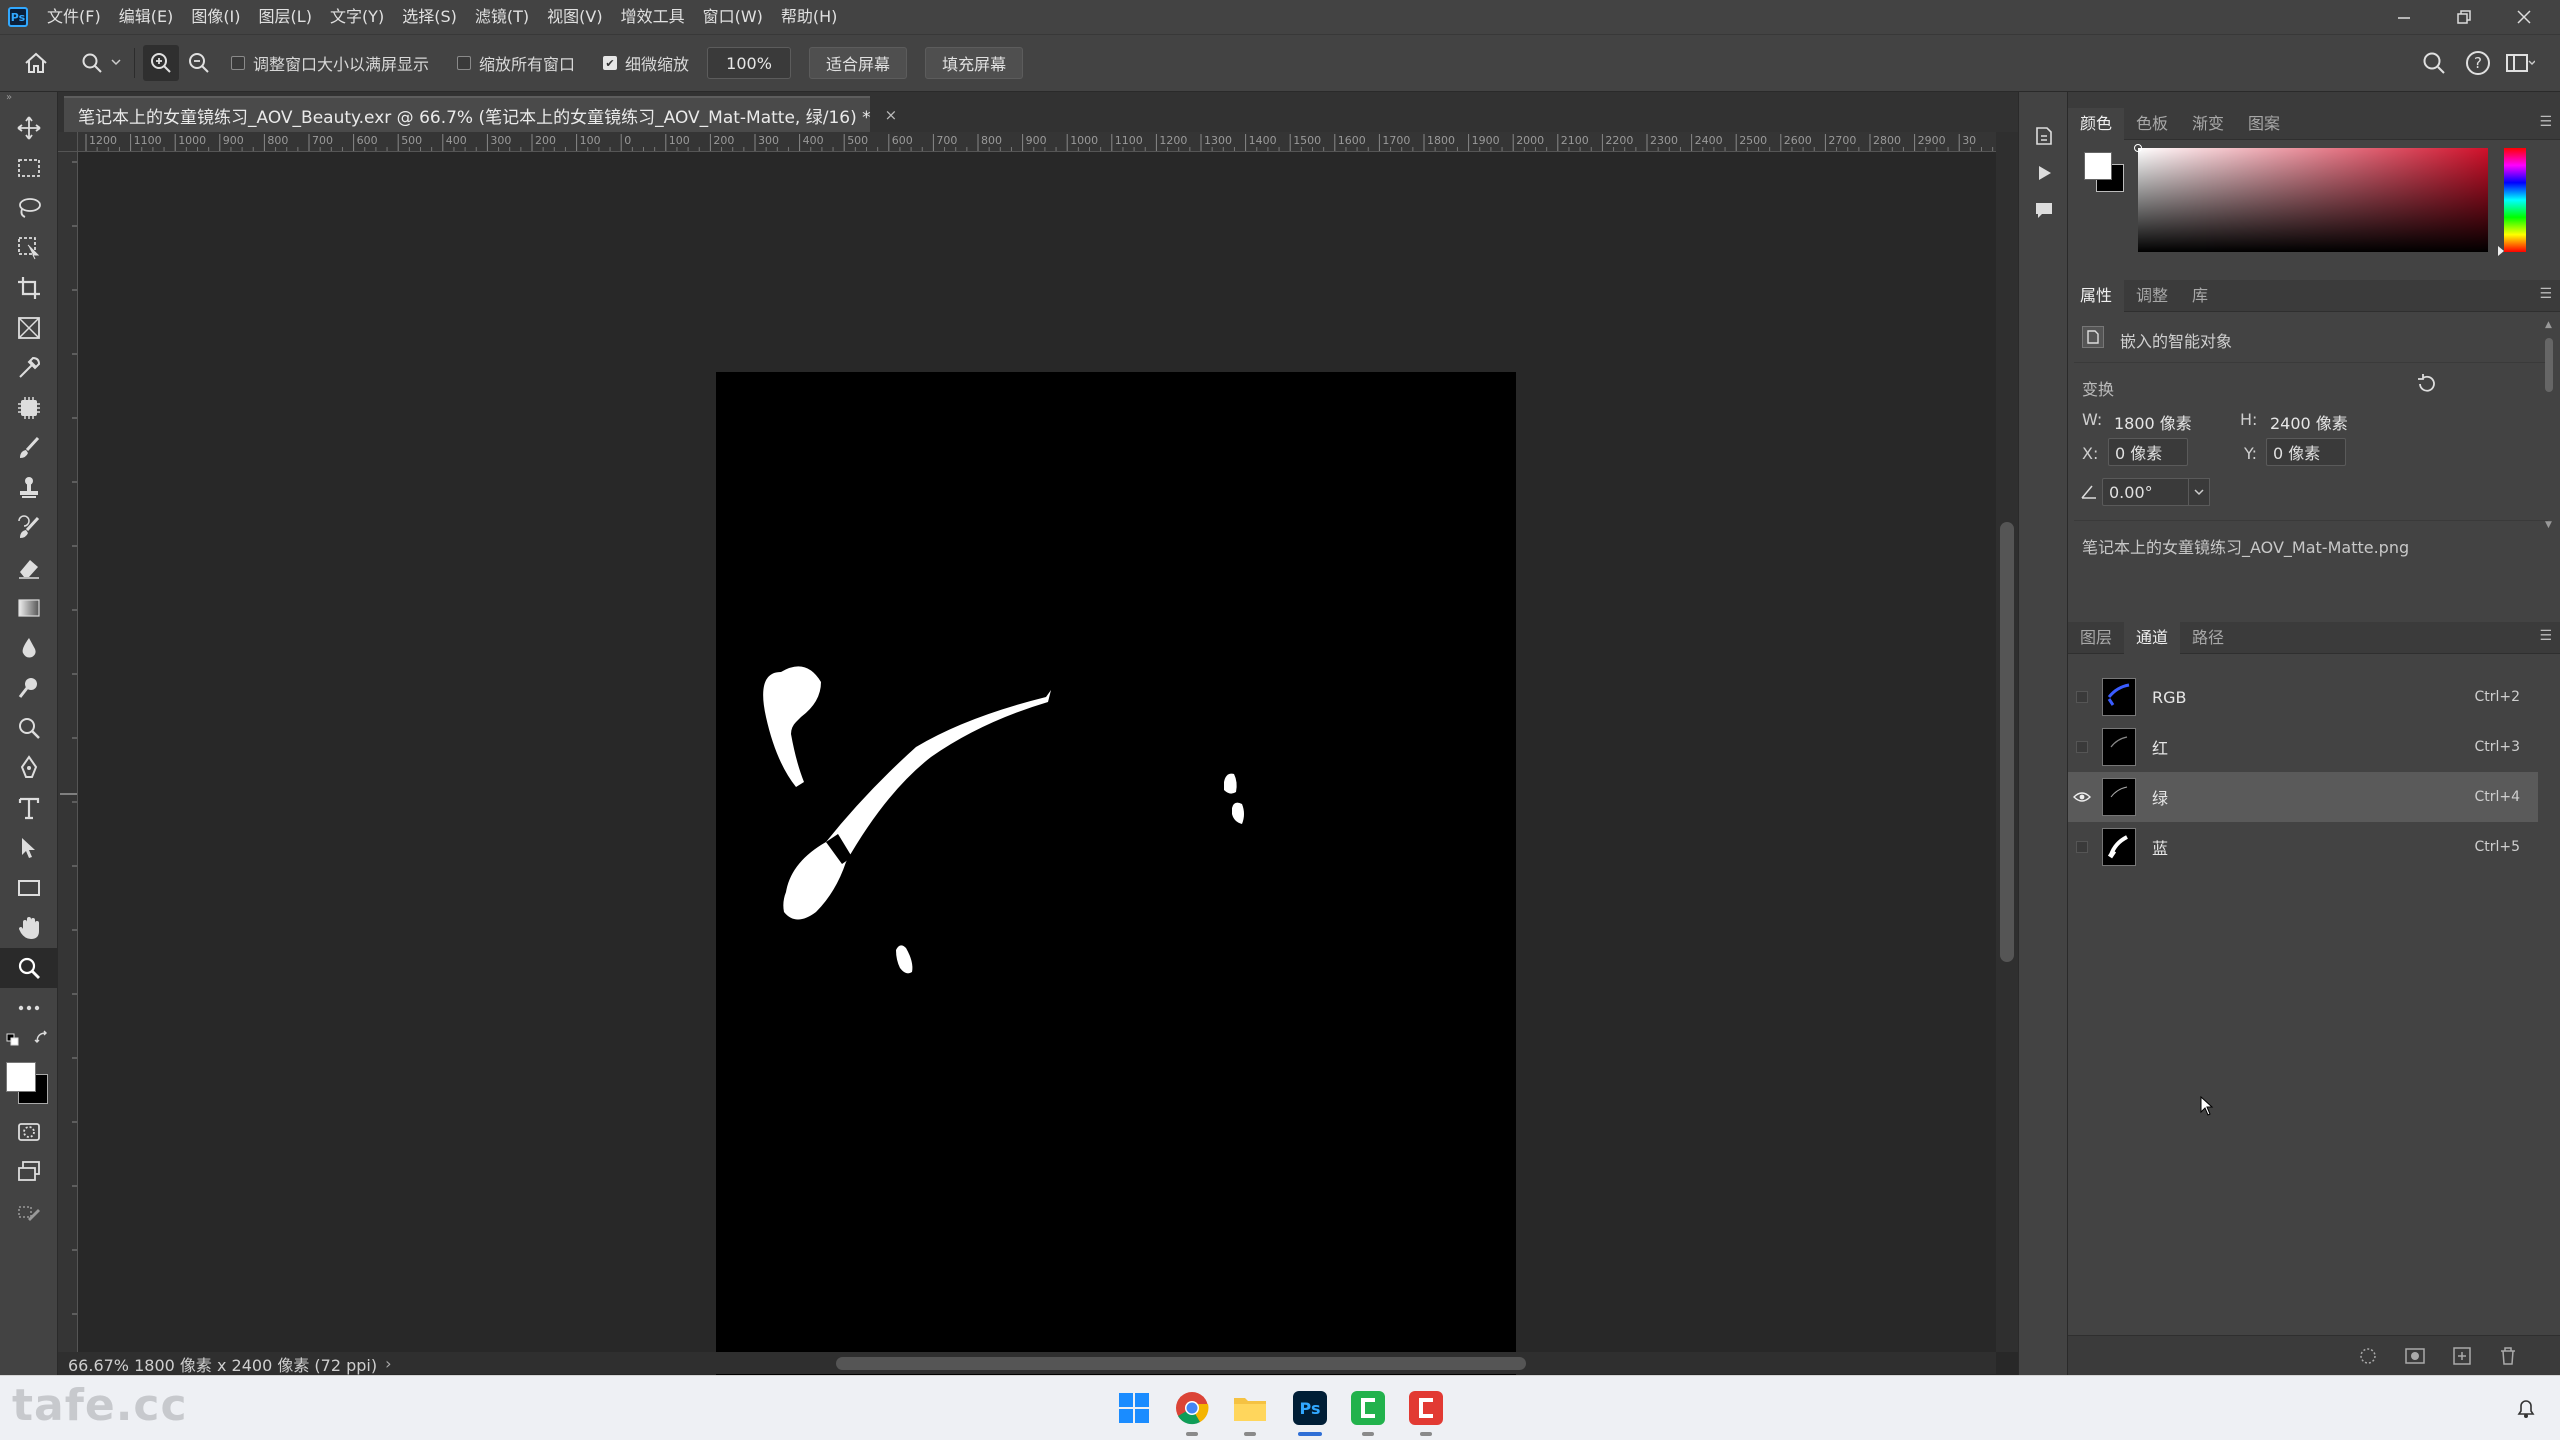 The image size is (2560, 1440). Describe the element at coordinates (574, 17) in the screenshot. I see `menu-view: 视图(V)` at that location.